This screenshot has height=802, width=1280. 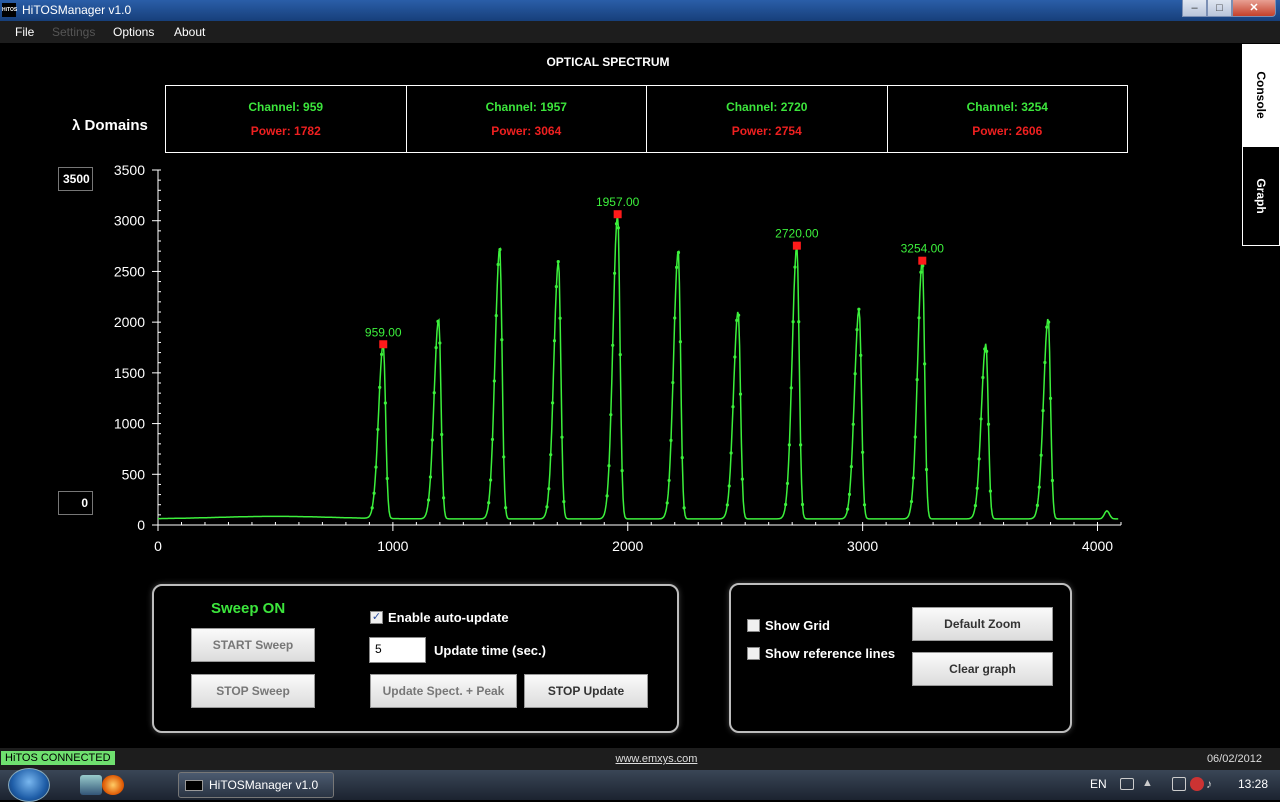 I want to click on x-tick-label: 4000, so click(x=1097, y=546).